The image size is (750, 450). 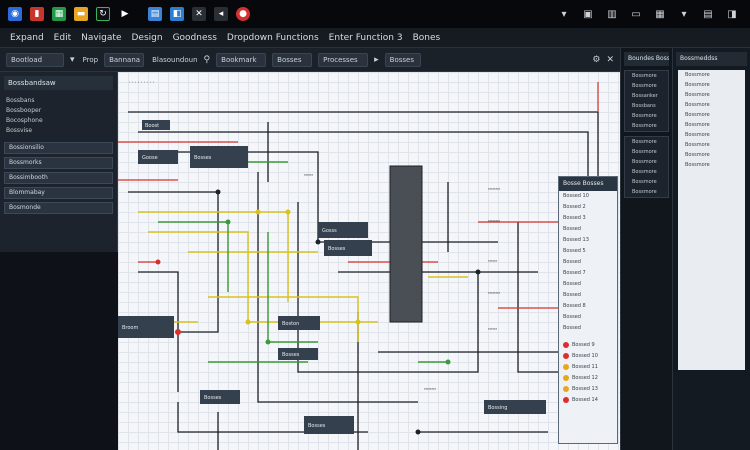 What do you see at coordinates (646, 96) in the screenshot?
I see `sidebar-item: Bossanker` at bounding box center [646, 96].